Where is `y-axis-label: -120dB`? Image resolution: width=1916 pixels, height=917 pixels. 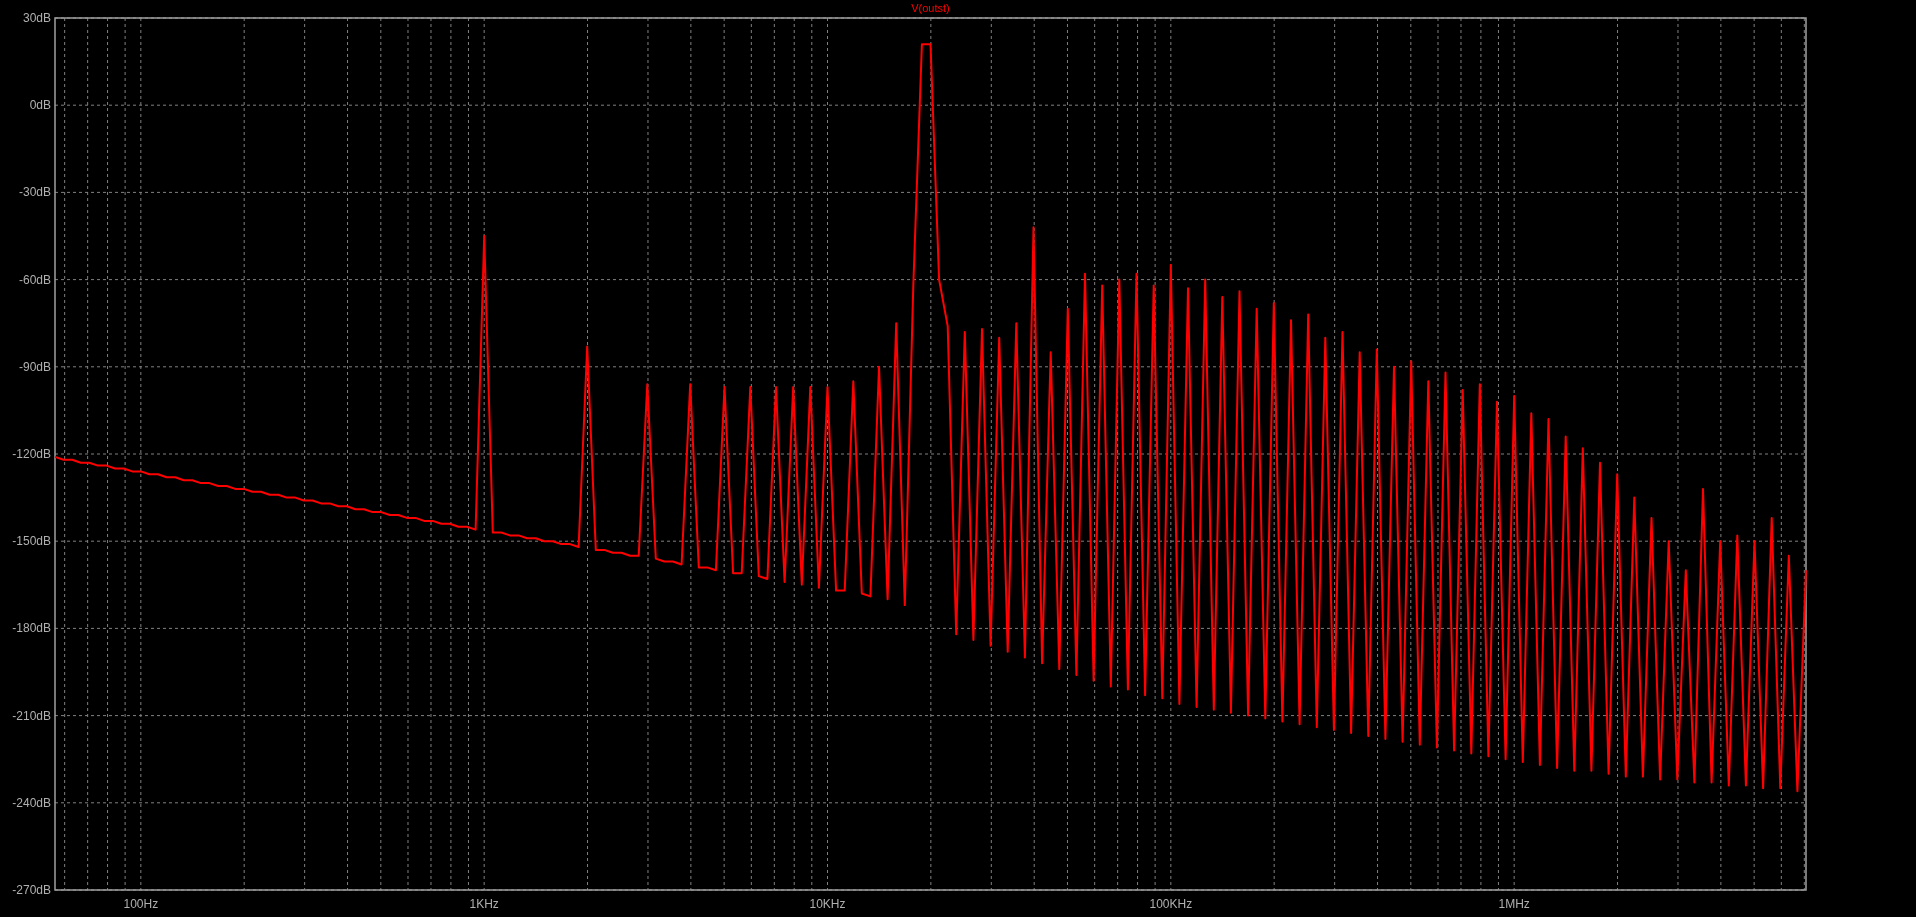
y-axis-label: -120dB is located at coordinates (31, 454).